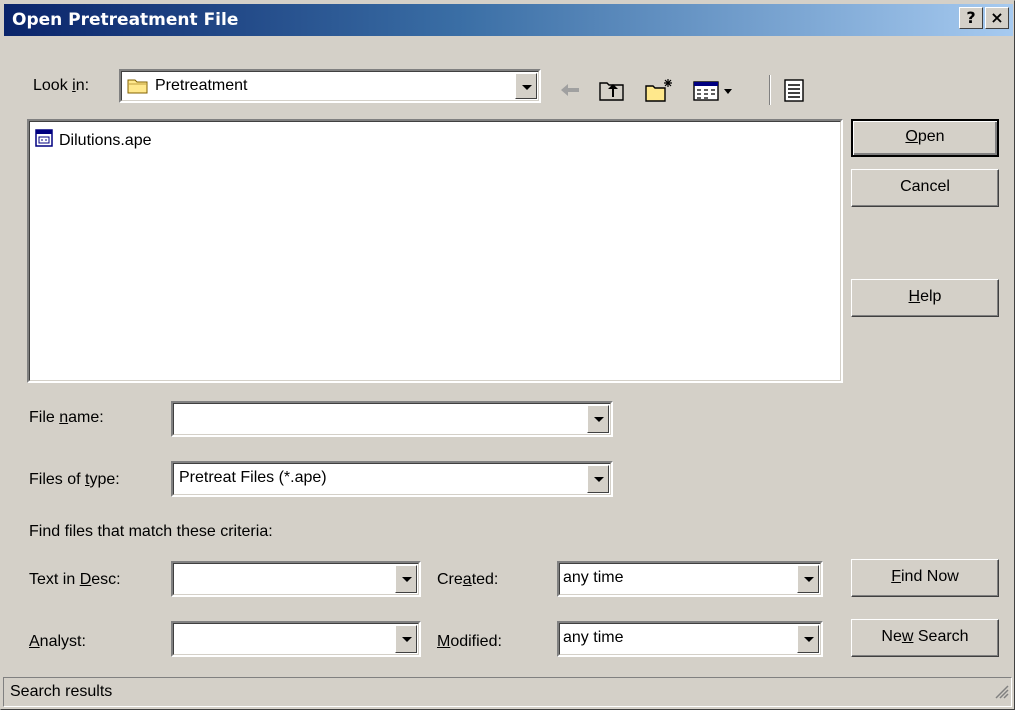 The width and height of the screenshot is (1015, 710). Describe the element at coordinates (105, 140) in the screenshot. I see `file-name-text: Dilutions.ape` at that location.